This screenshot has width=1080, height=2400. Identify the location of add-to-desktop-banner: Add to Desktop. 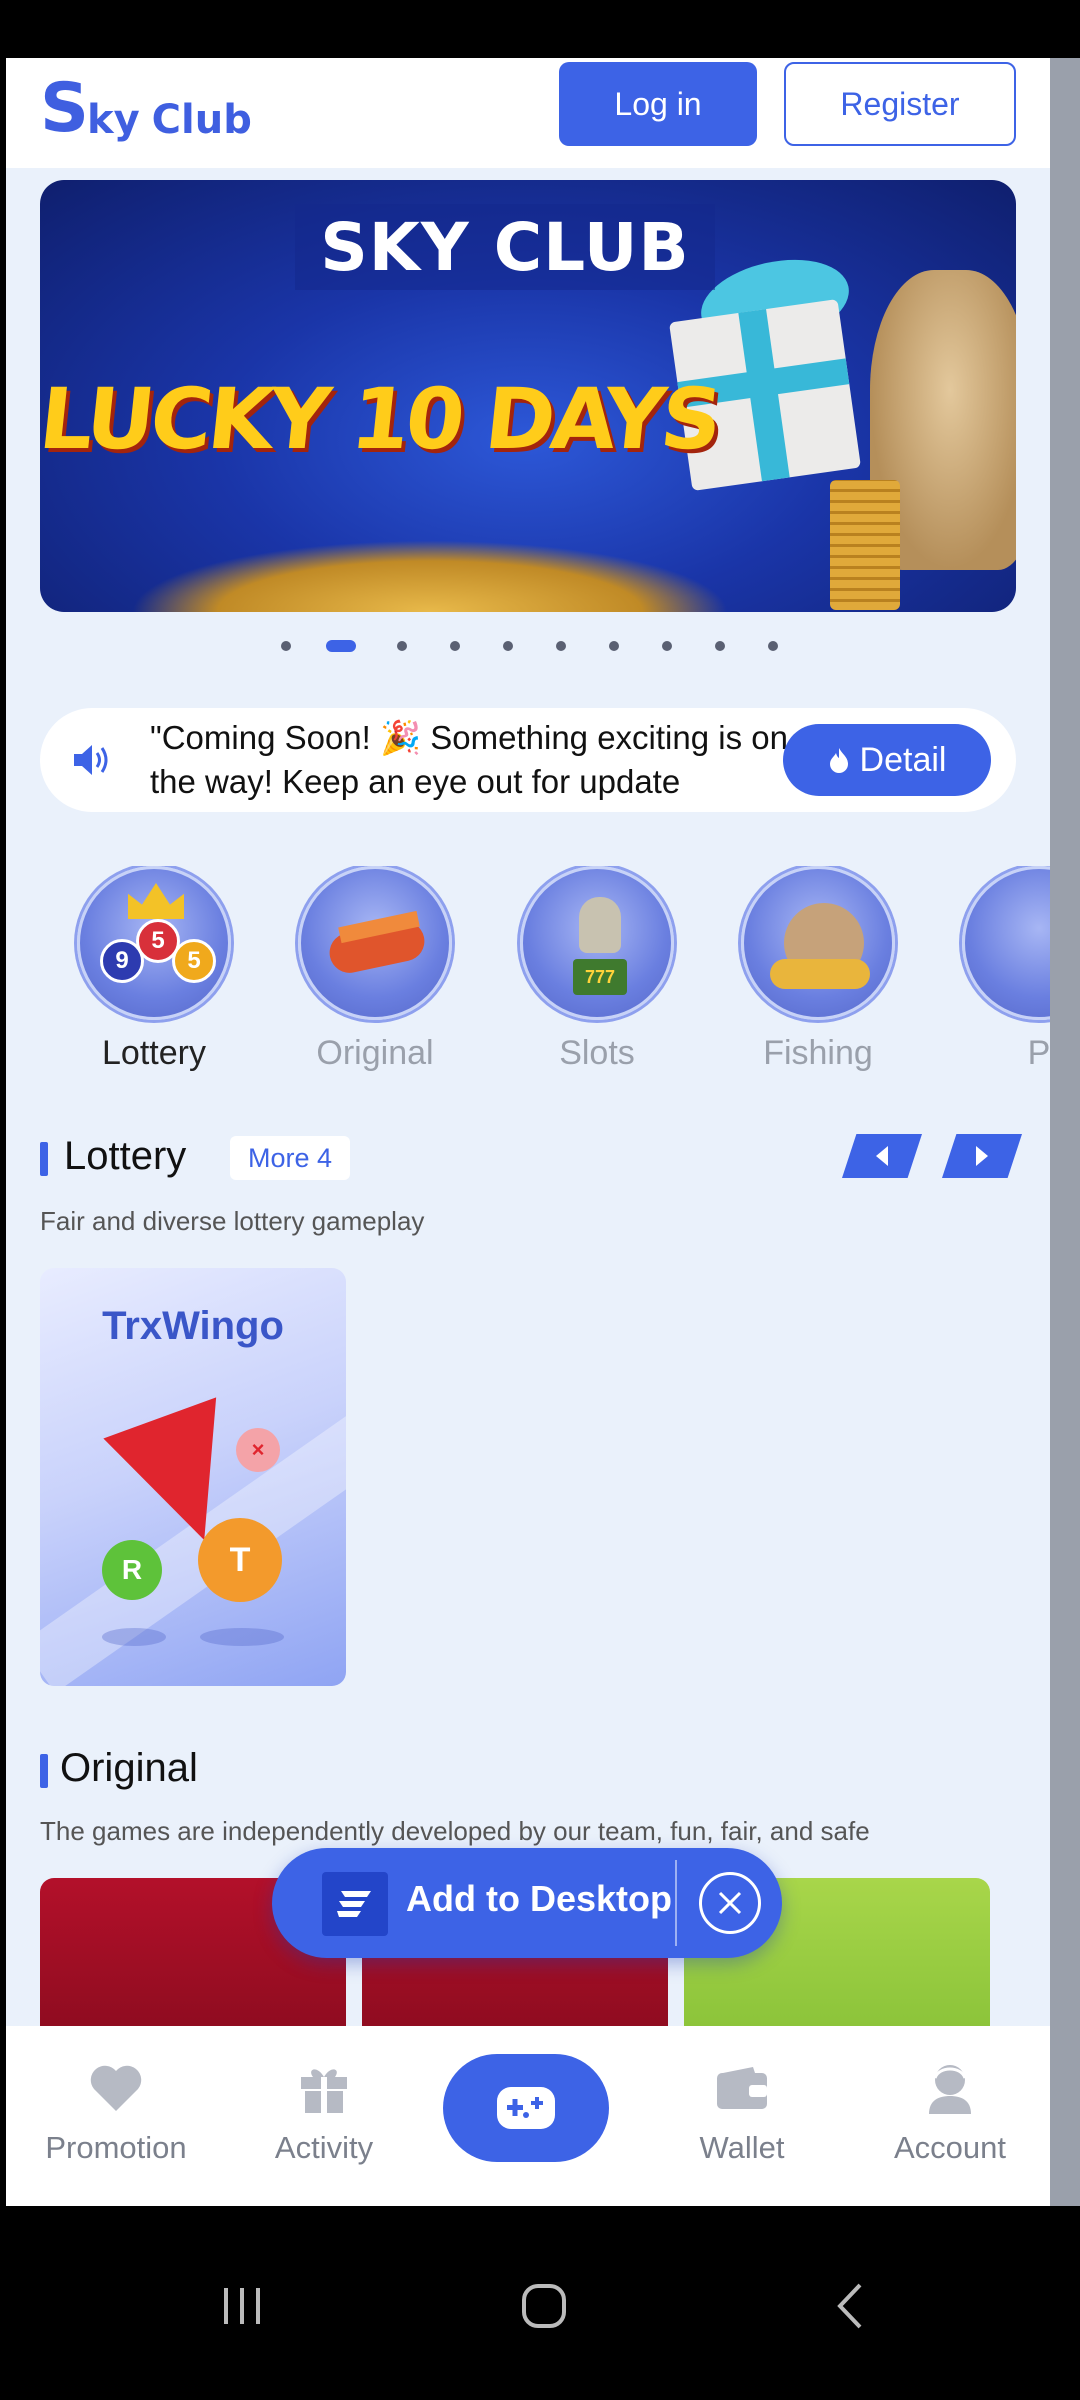
(527, 1903).